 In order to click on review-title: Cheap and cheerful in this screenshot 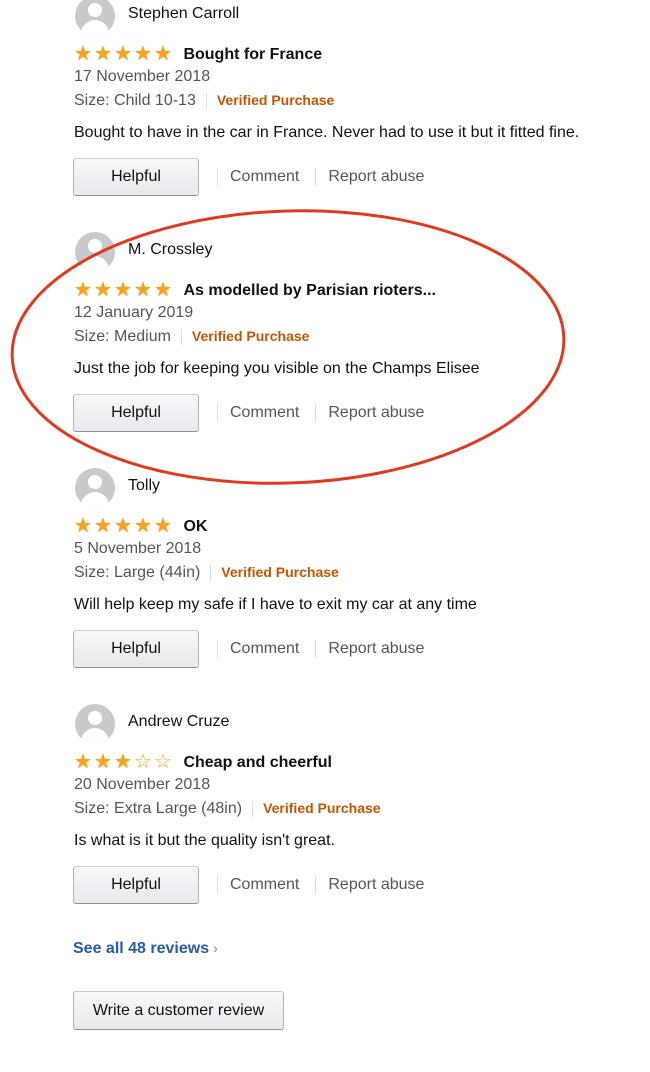, I will do `click(257, 763)`.